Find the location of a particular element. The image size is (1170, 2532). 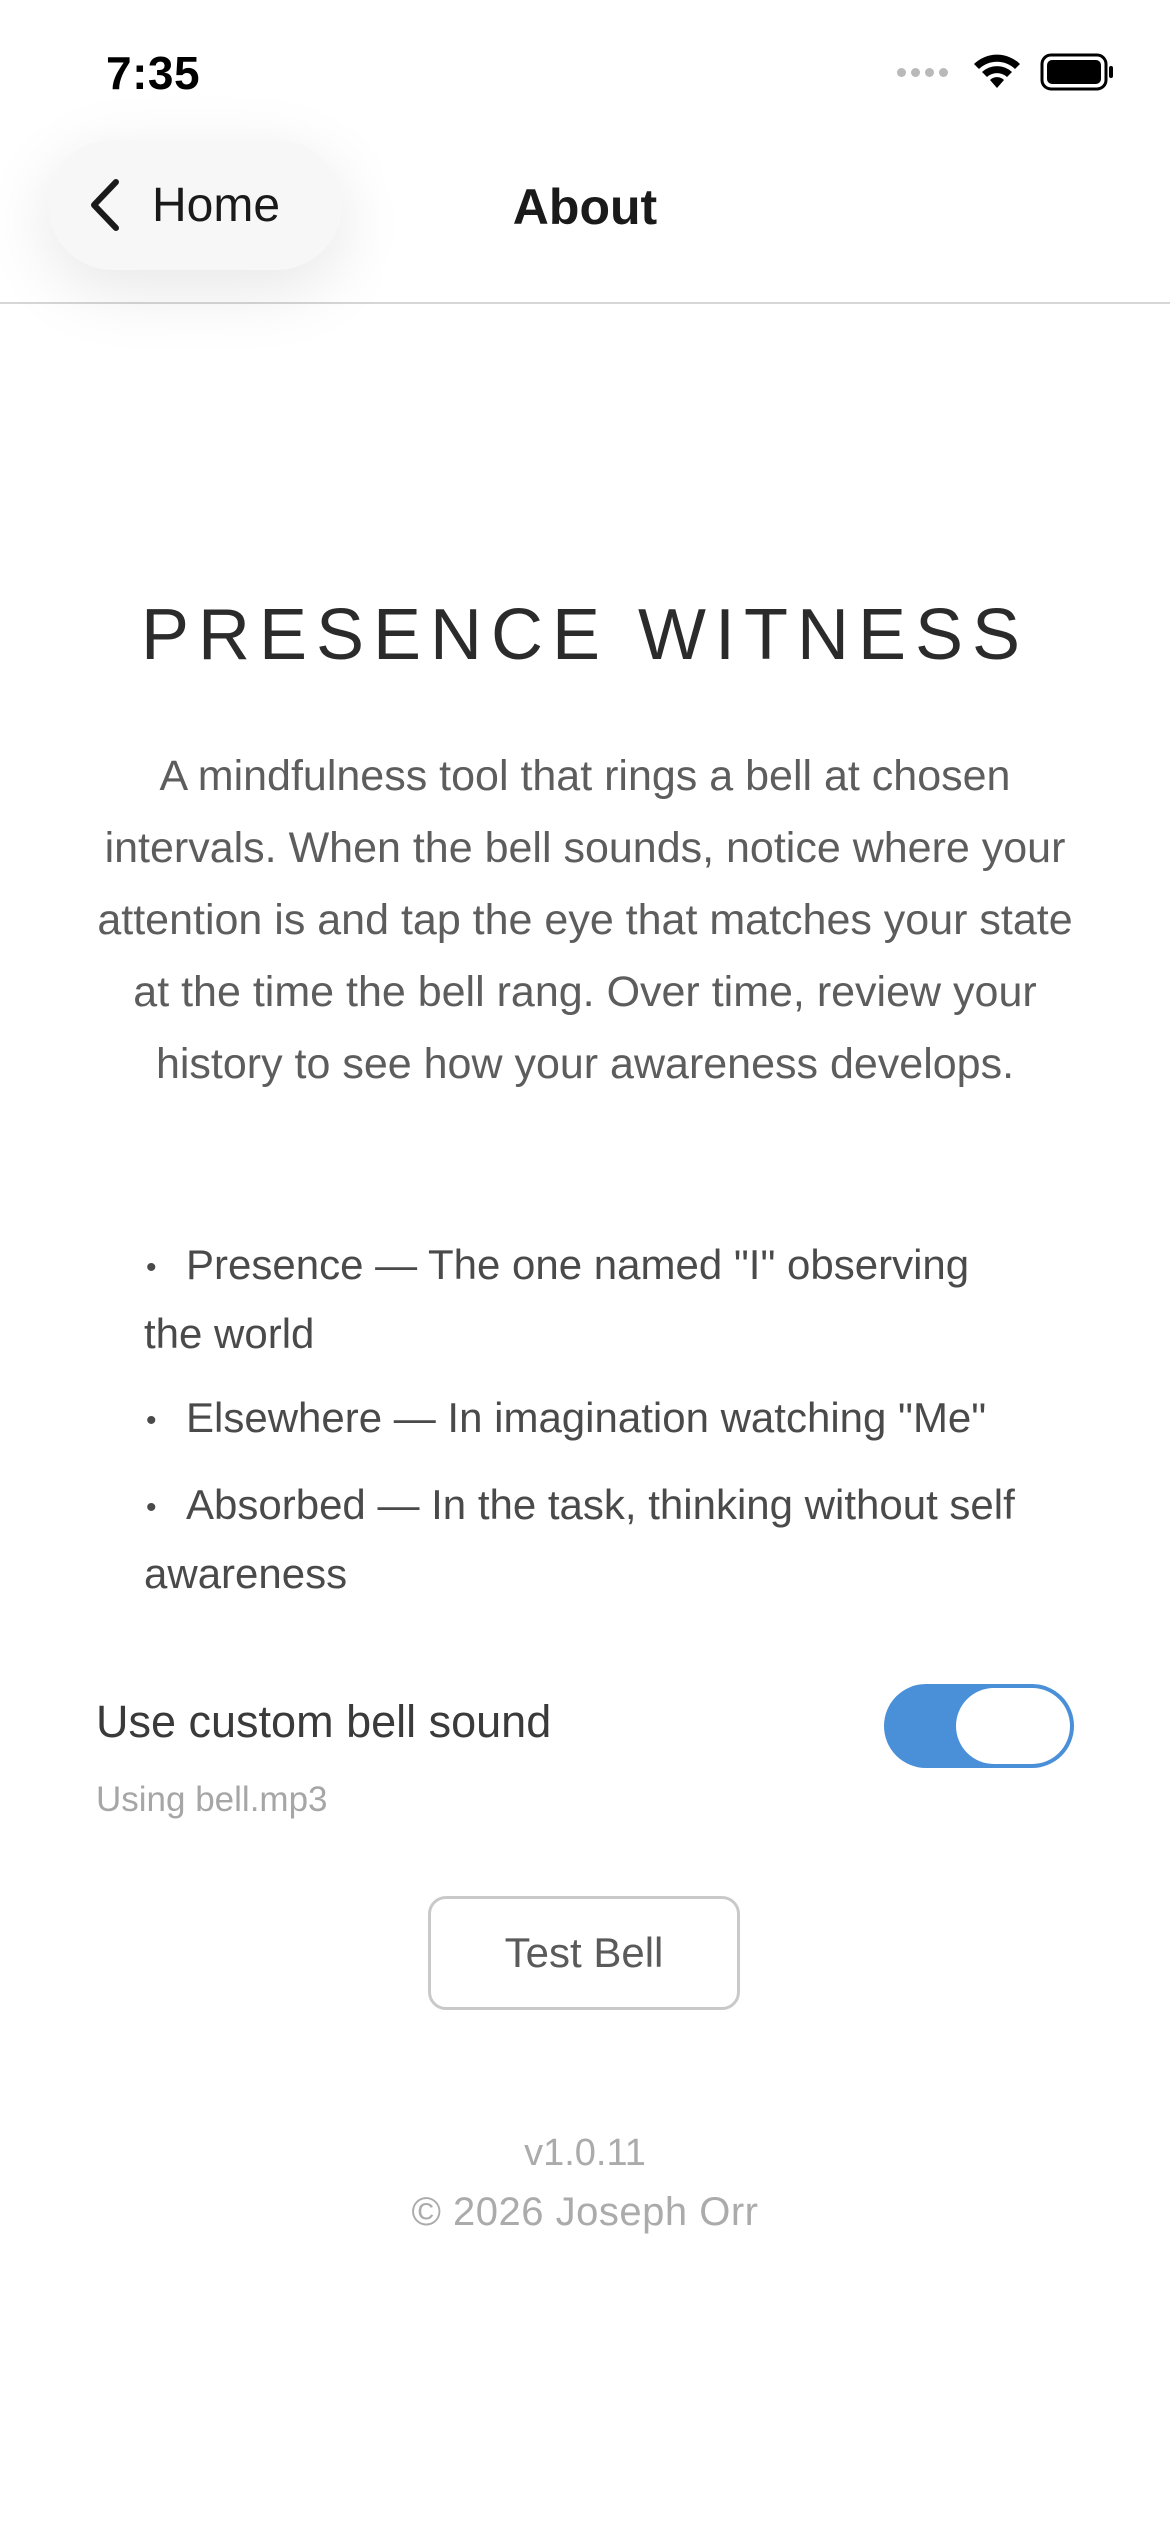

status-time: 7:35 is located at coordinates (153, 73).